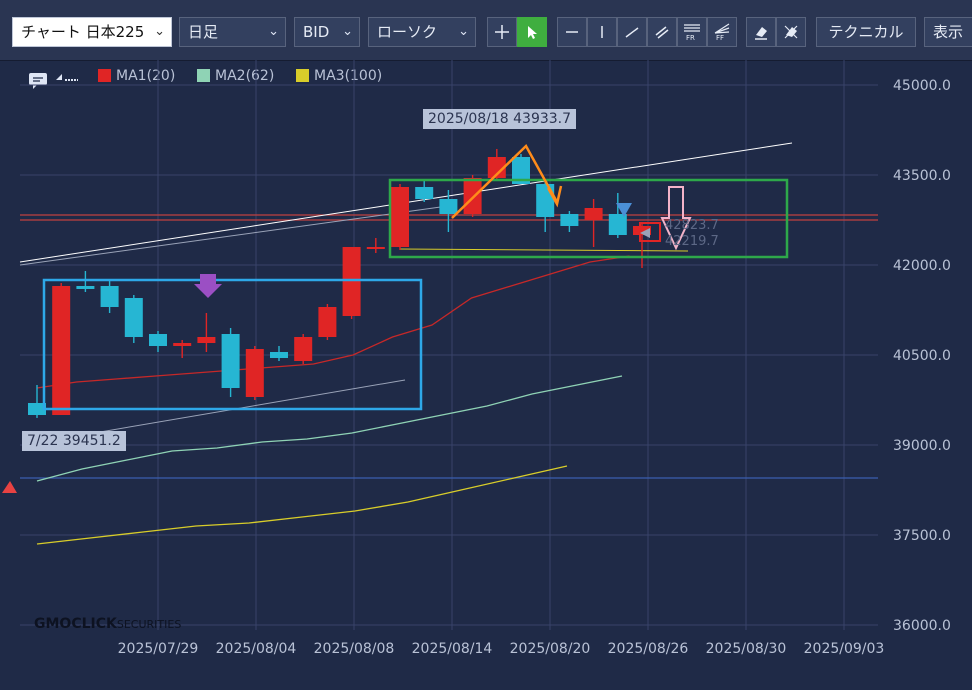  What do you see at coordinates (354, 649) in the screenshot?
I see `date-tick-label: 2025/08/08` at bounding box center [354, 649].